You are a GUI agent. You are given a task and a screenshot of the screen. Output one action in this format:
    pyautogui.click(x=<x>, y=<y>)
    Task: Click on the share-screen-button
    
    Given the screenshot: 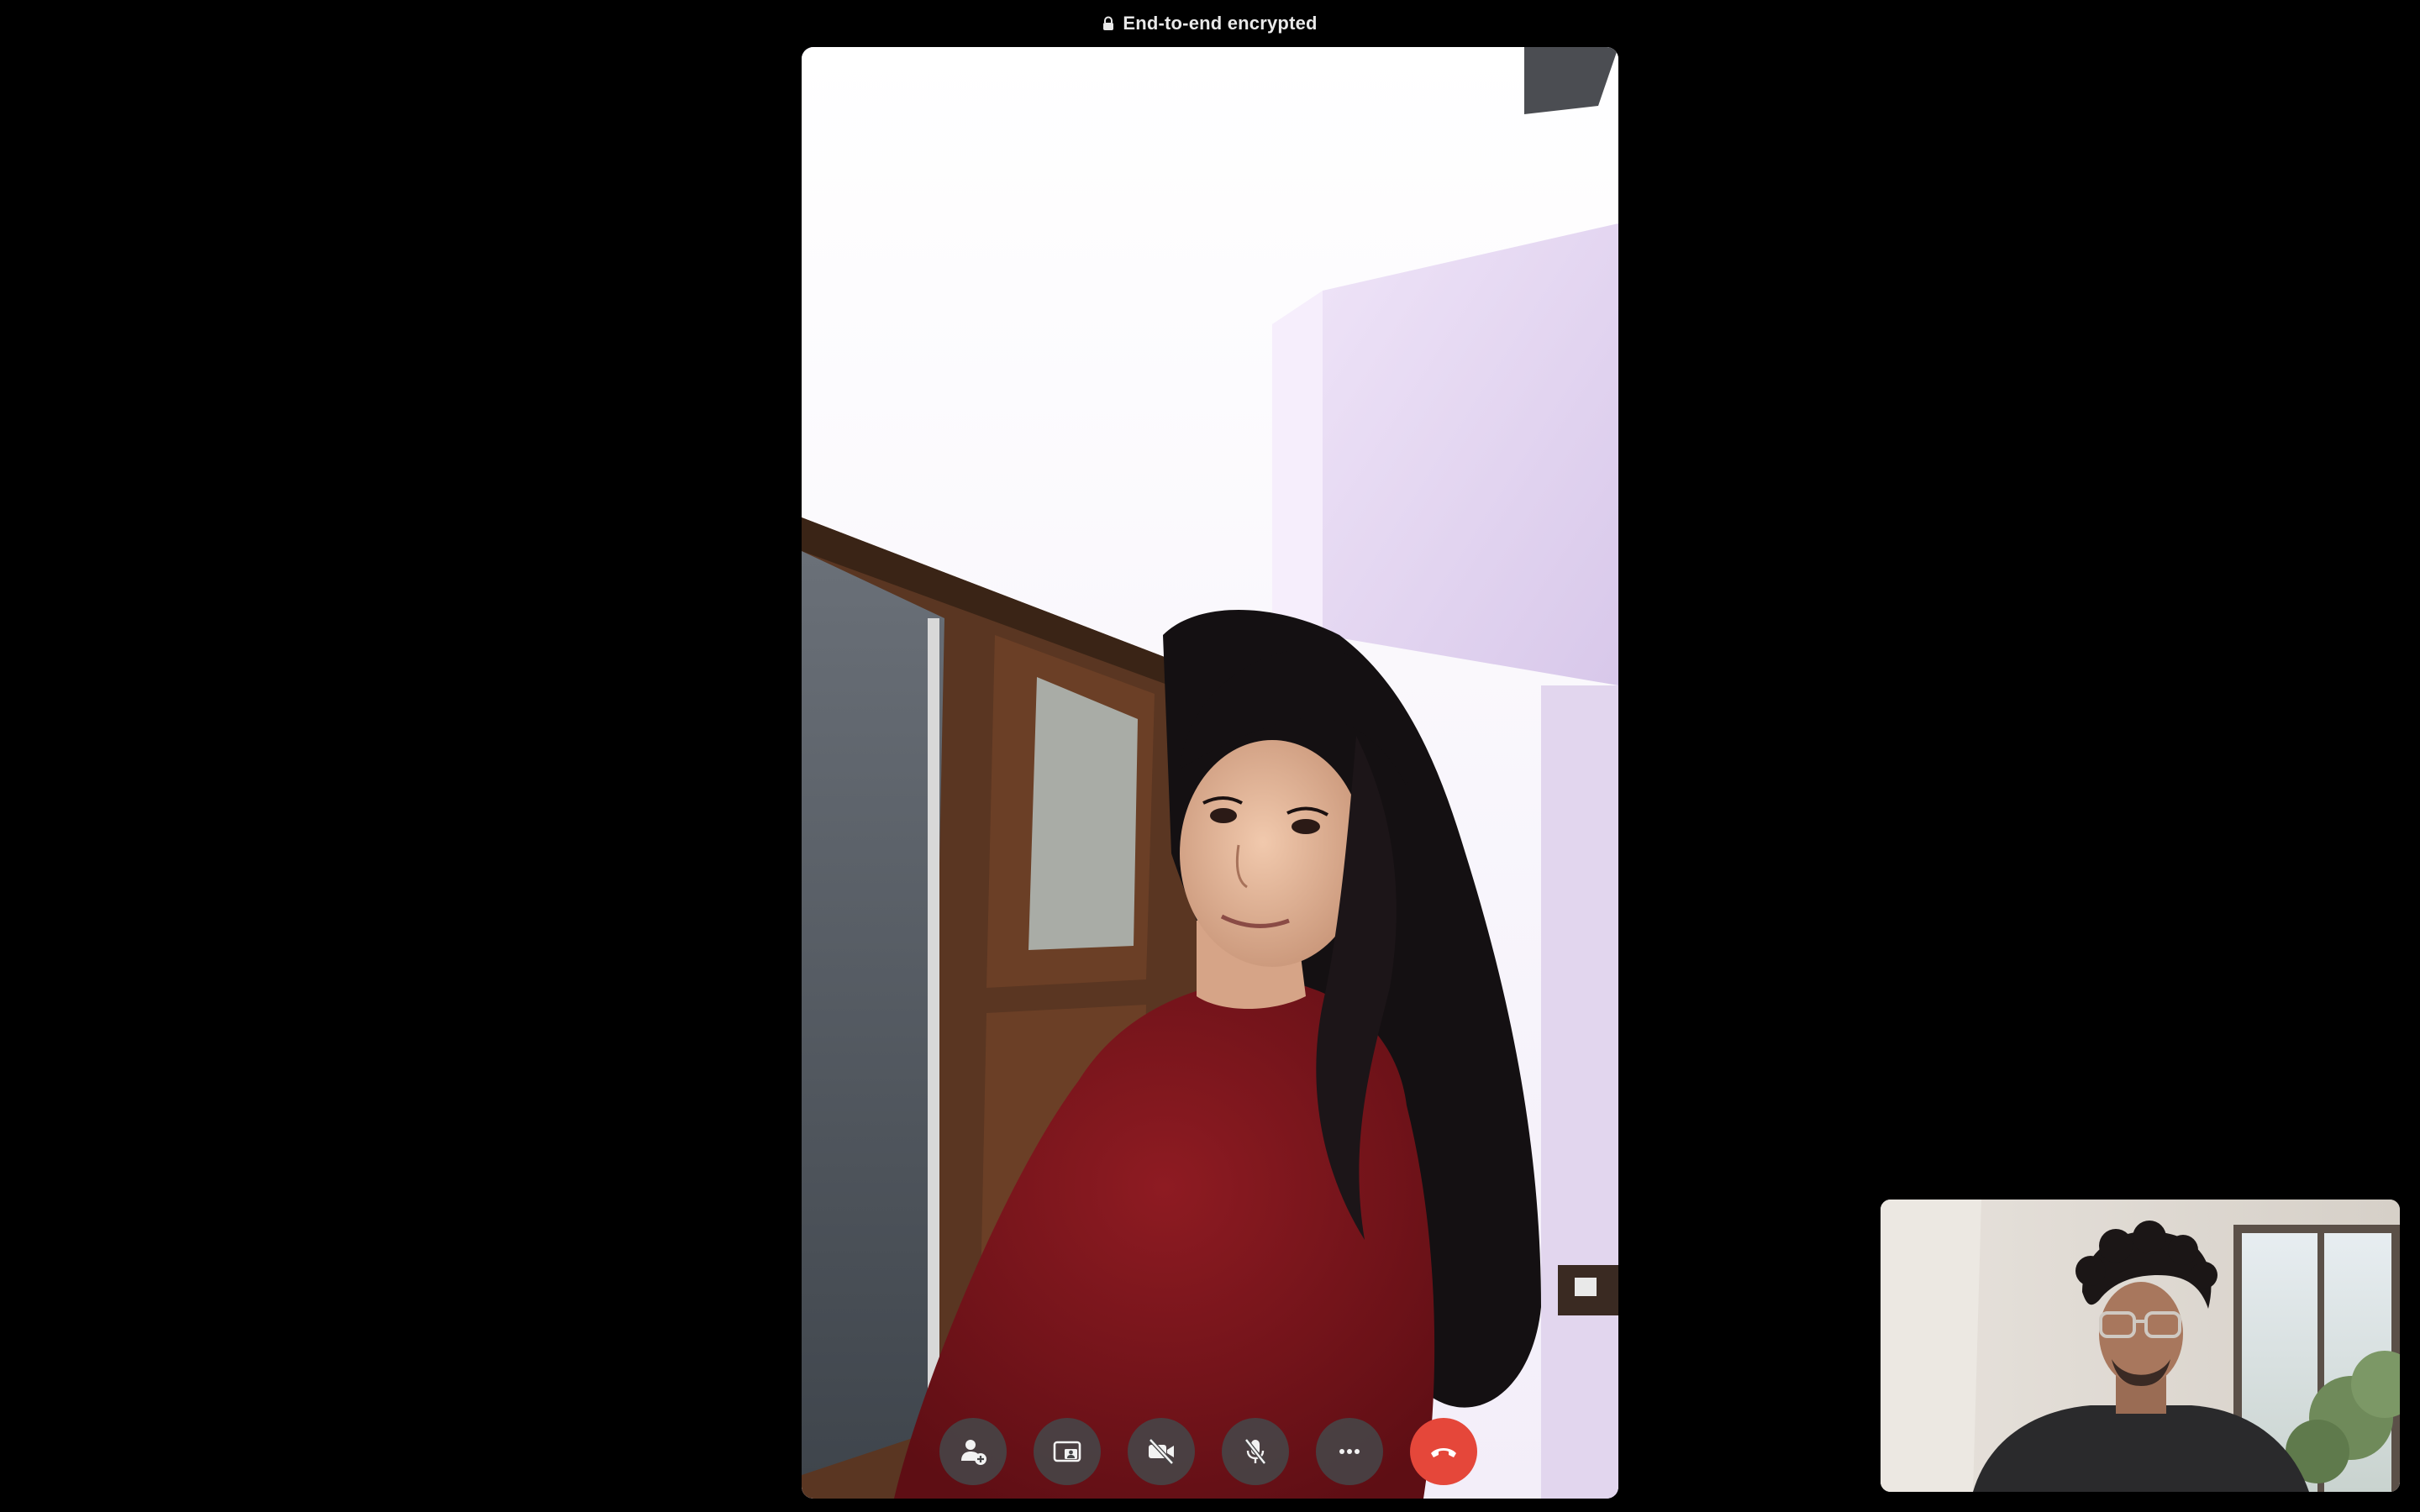 What is the action you would take?
    pyautogui.click(x=1067, y=1451)
    